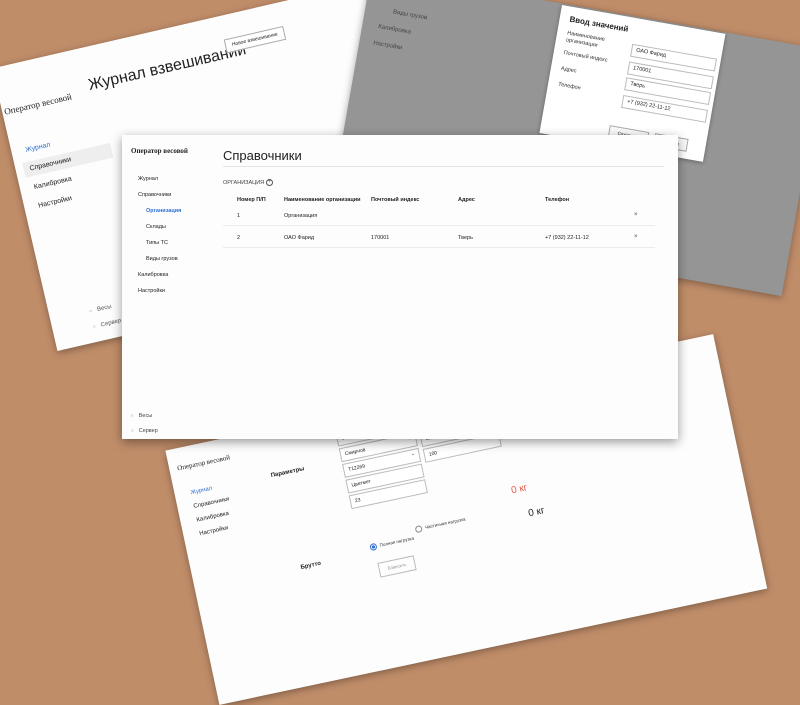 This screenshot has height=705, width=800. What do you see at coordinates (395, 200) in the screenshot?
I see `column-header-zip: Почтовый индекс` at bounding box center [395, 200].